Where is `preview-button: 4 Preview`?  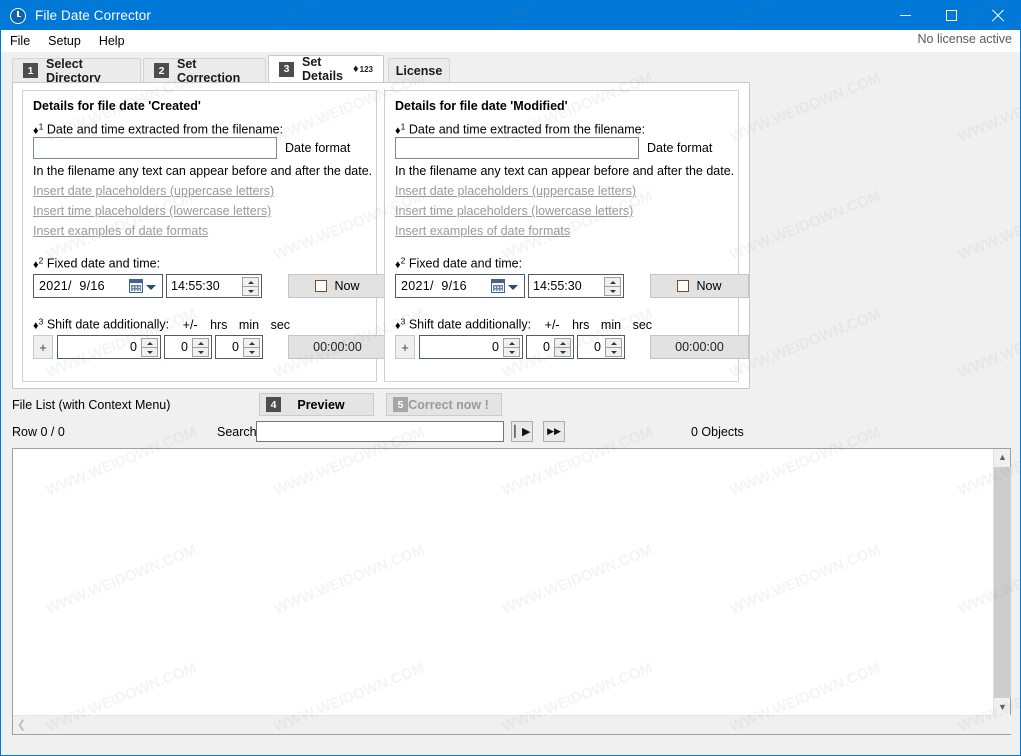 preview-button: 4 Preview is located at coordinates (316, 404).